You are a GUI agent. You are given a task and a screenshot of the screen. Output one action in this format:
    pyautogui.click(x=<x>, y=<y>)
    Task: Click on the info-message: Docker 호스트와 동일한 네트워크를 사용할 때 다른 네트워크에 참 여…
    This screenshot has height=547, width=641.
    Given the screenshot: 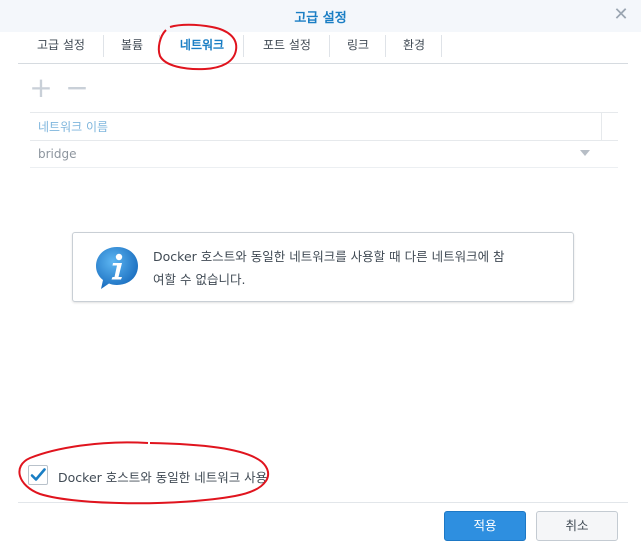 What is the action you would take?
    pyautogui.click(x=355, y=268)
    